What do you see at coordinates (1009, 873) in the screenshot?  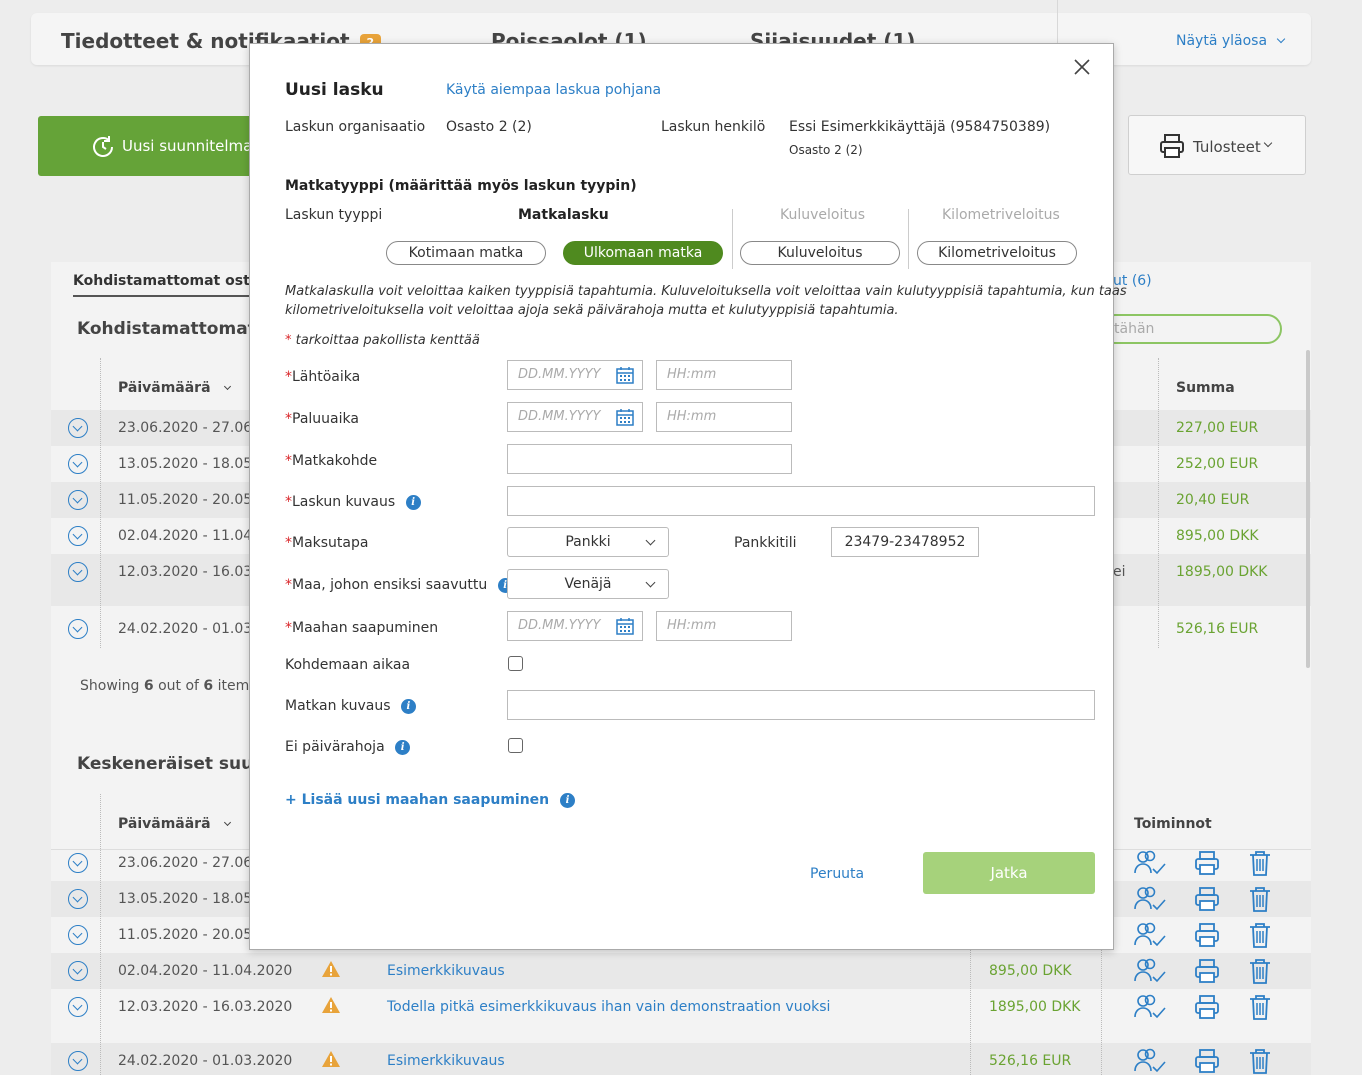 I see `continue-button: Jatka` at bounding box center [1009, 873].